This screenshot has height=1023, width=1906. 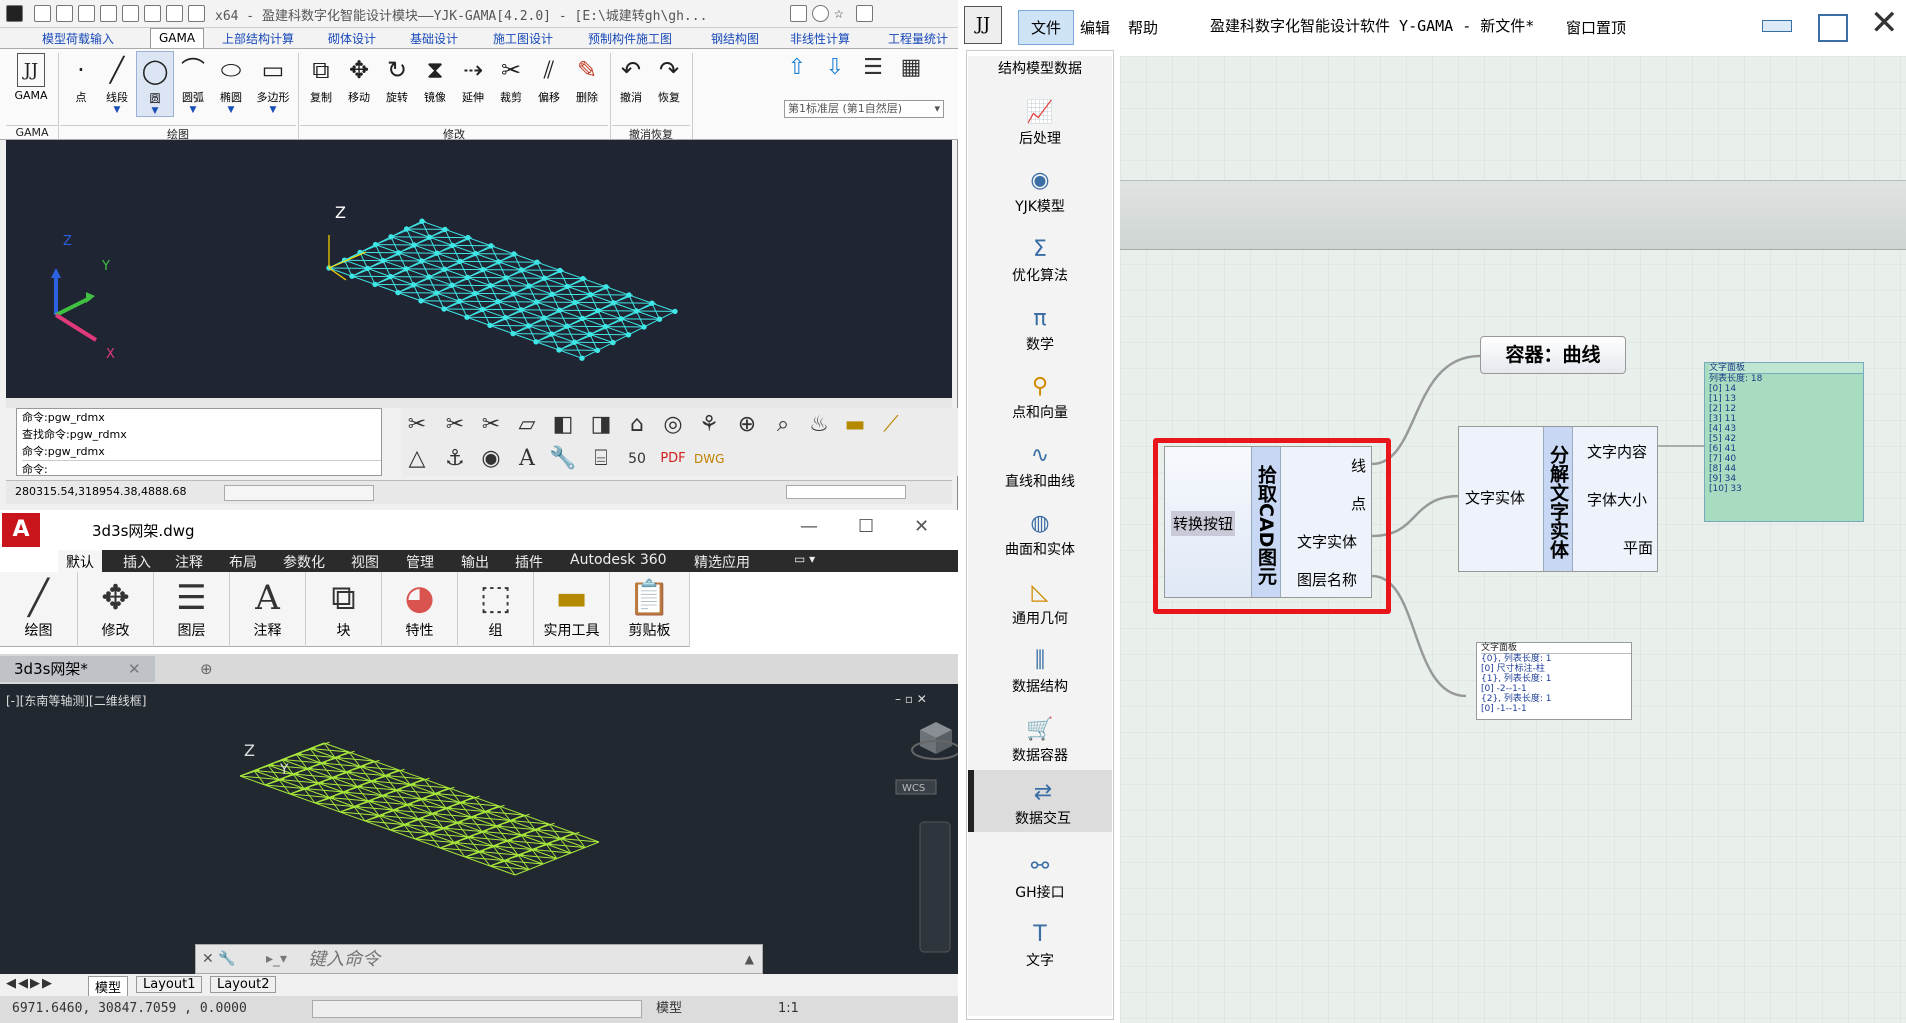 I want to click on open-file-icon, so click(x=64, y=13).